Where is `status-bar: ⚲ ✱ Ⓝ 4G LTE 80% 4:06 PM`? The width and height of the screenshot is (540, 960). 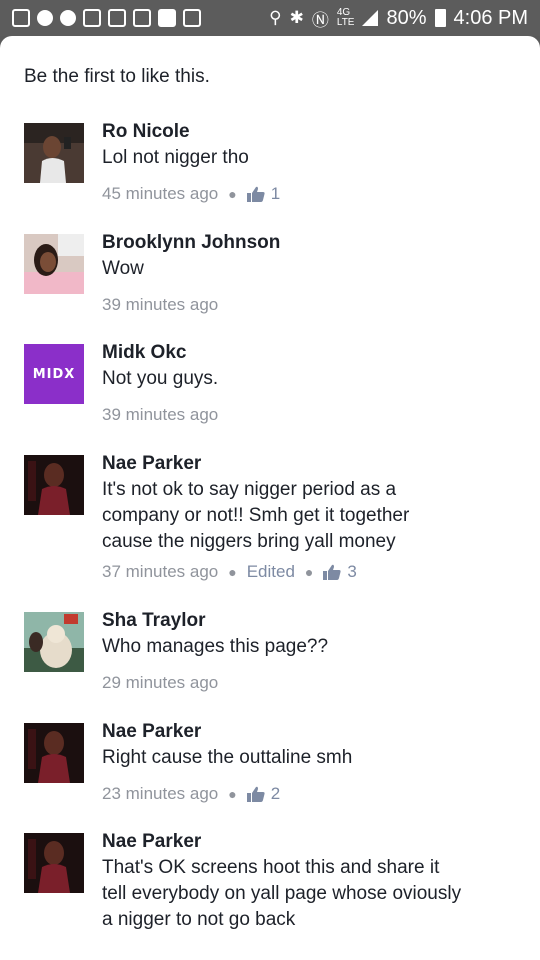 status-bar: ⚲ ✱ Ⓝ 4G LTE 80% 4:06 PM is located at coordinates (270, 18).